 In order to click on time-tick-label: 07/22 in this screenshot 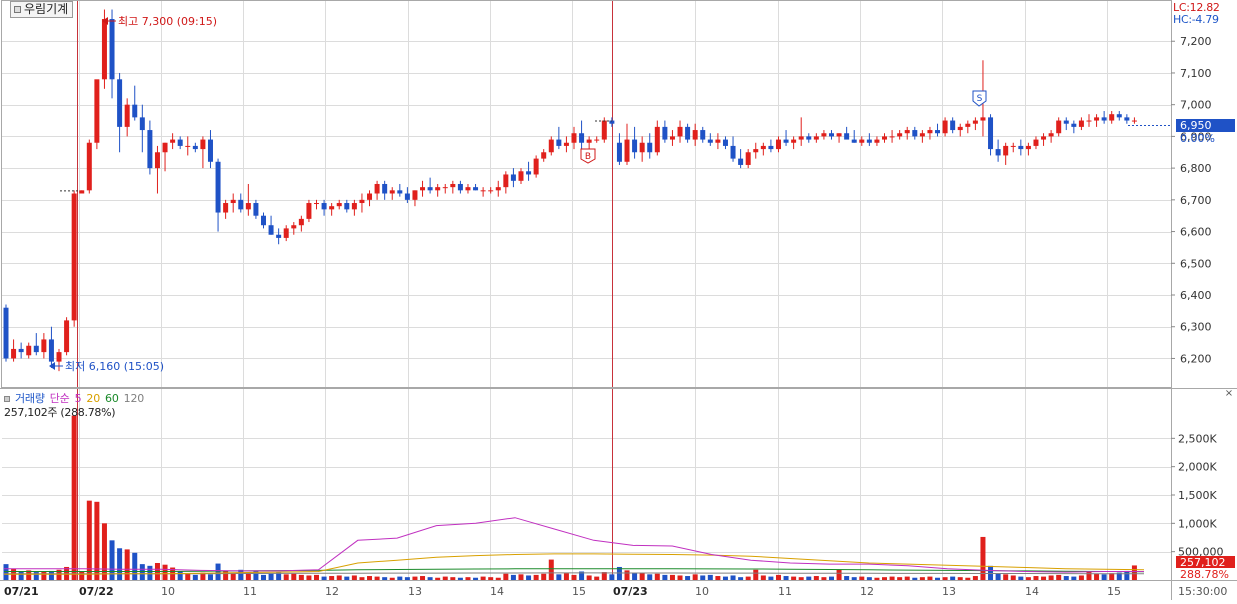, I will do `click(96, 591)`.